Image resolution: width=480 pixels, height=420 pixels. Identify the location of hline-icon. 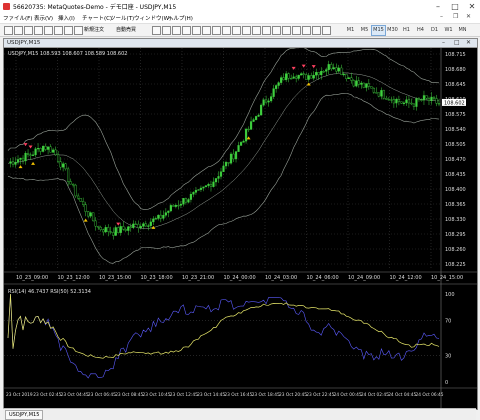
(256, 30).